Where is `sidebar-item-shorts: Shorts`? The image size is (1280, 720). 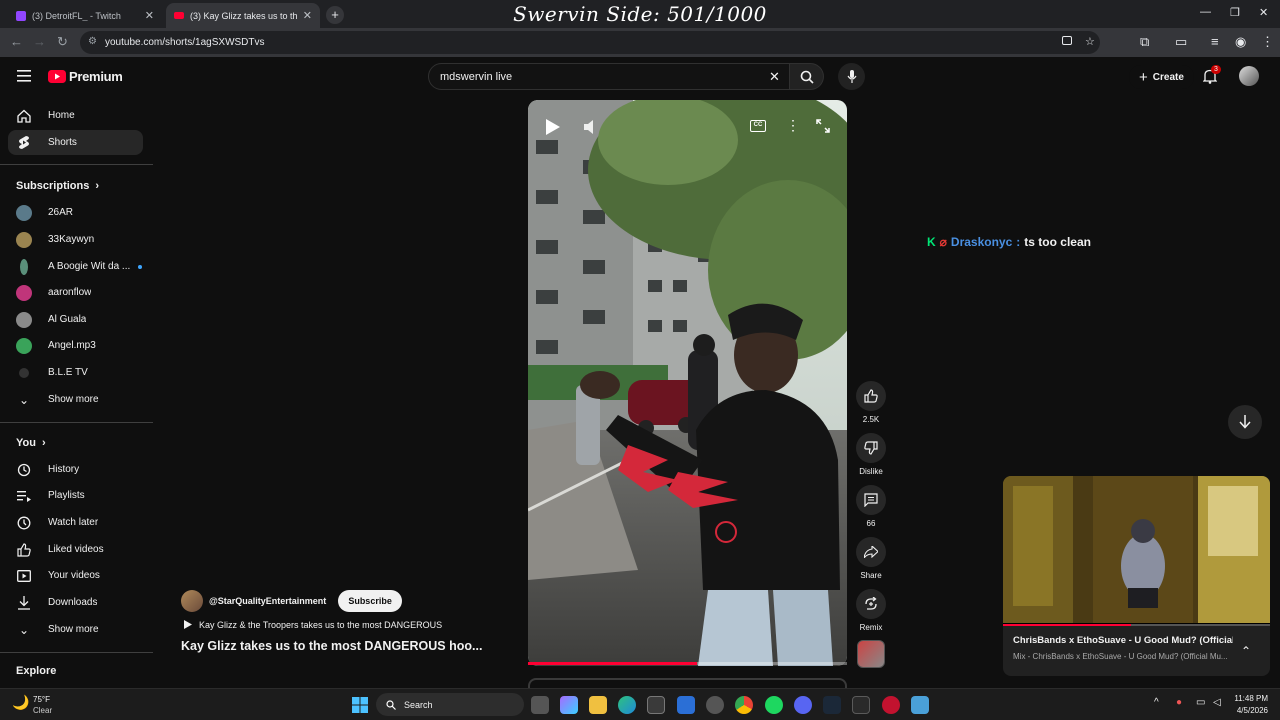
sidebar-item-shorts: Shorts is located at coordinates (75, 142).